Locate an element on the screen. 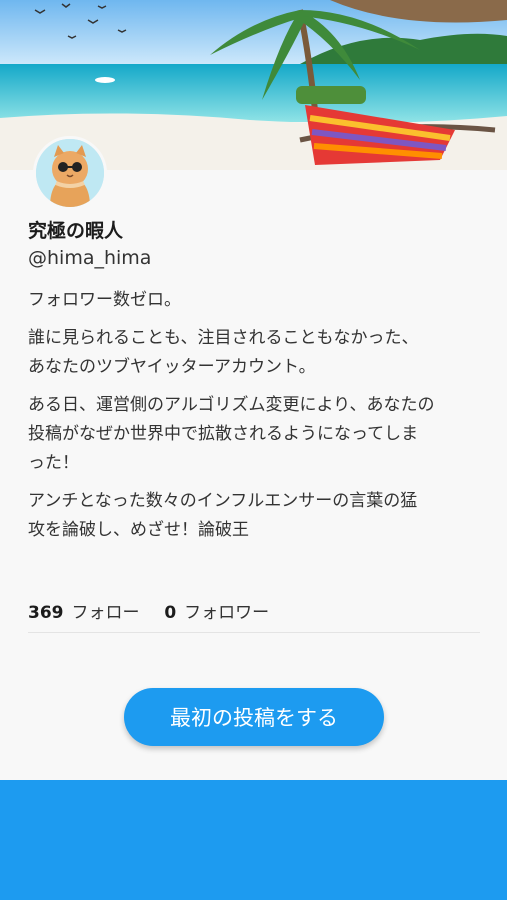 The width and height of the screenshot is (507, 900). user-handle: @hima_hima is located at coordinates (90, 258).